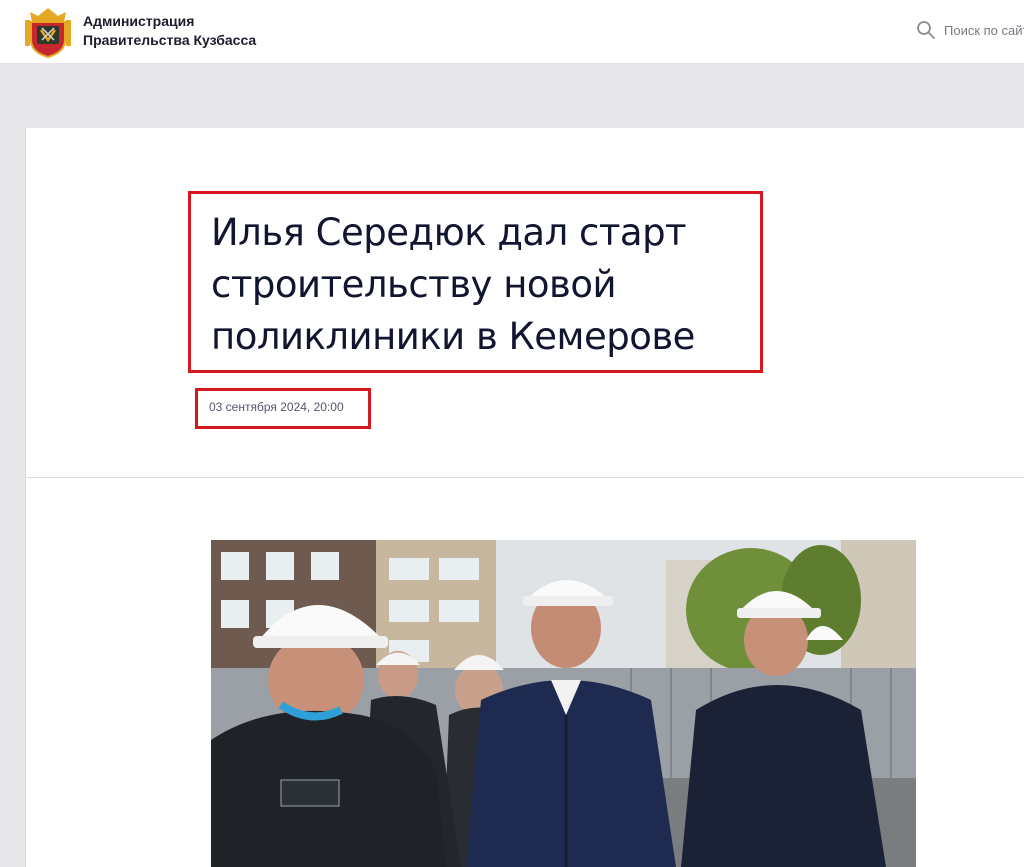 Image resolution: width=1024 pixels, height=867 pixels. What do you see at coordinates (170, 40) in the screenshot?
I see `brand-line-2: Правительства Кузбасса` at bounding box center [170, 40].